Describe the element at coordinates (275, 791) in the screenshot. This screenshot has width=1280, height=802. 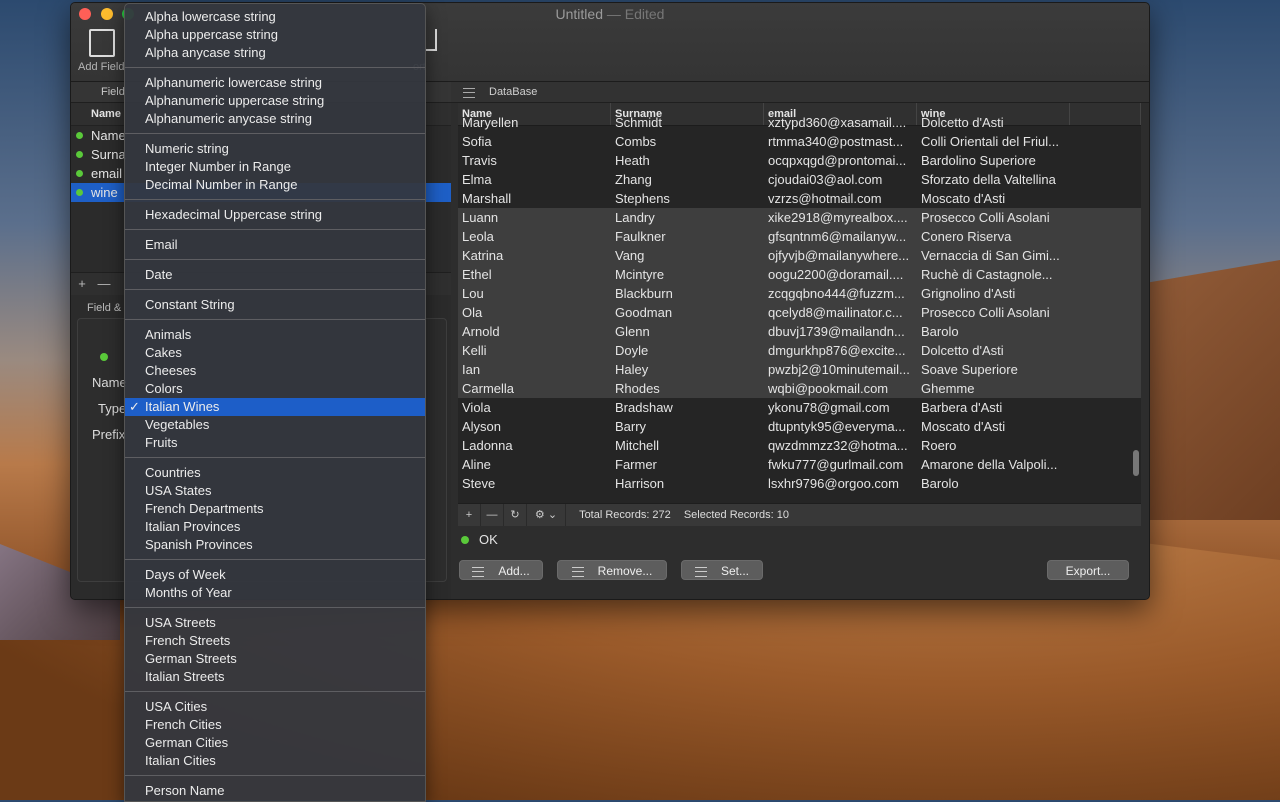
I see `menu-item: Person Name` at that location.